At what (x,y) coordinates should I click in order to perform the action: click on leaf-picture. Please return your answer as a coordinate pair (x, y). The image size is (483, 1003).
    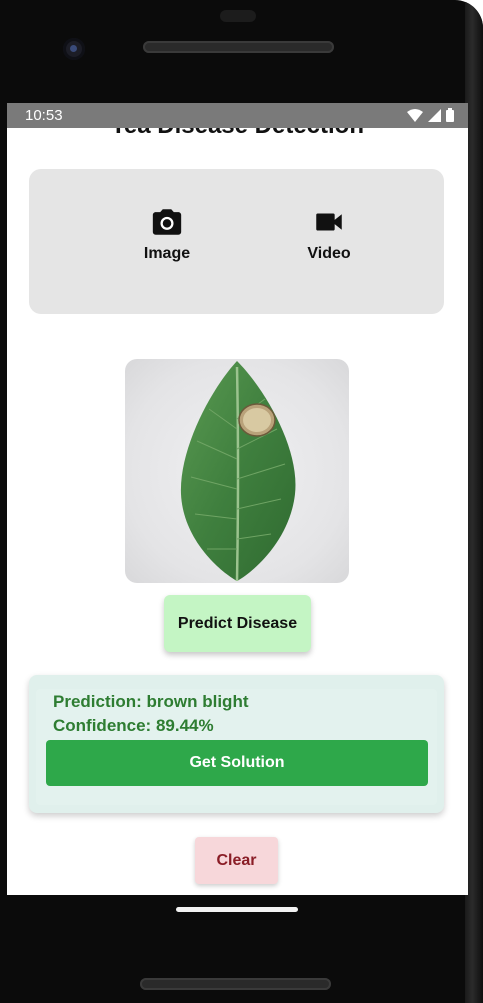
    Looking at the image, I should click on (238, 471).